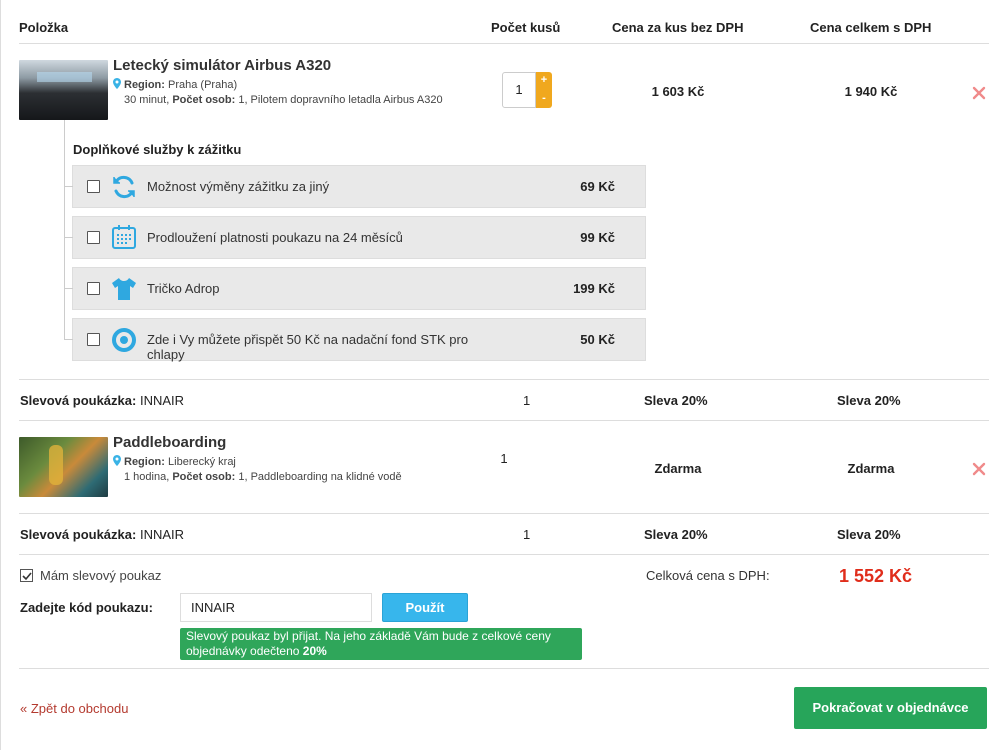 The height and width of the screenshot is (750, 1008). Describe the element at coordinates (544, 98) in the screenshot. I see `decrement-icon: -` at that location.